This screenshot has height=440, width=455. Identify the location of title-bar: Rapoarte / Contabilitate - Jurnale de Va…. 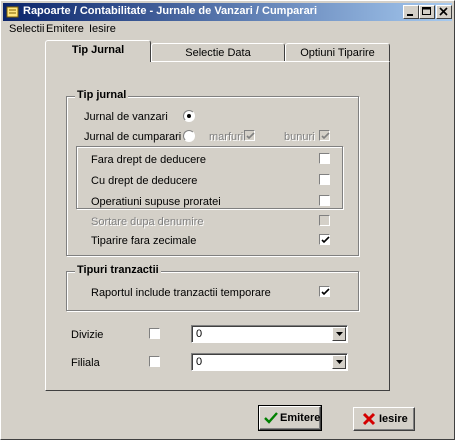
(227, 12).